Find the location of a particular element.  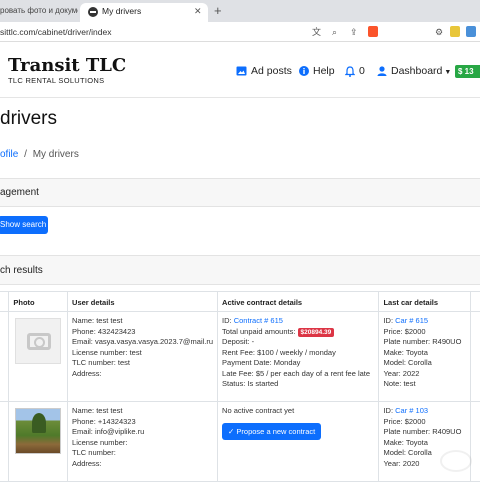

browser-tab-previous: ровать фото и документ is located at coordinates (39, 12).